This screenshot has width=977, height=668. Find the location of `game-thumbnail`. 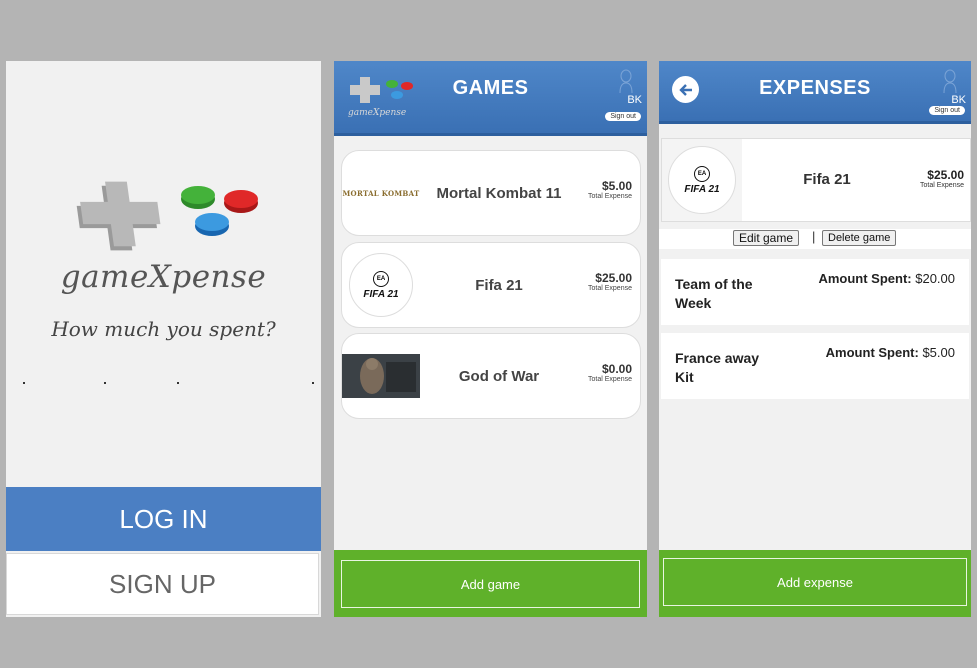

game-thumbnail is located at coordinates (381, 376).